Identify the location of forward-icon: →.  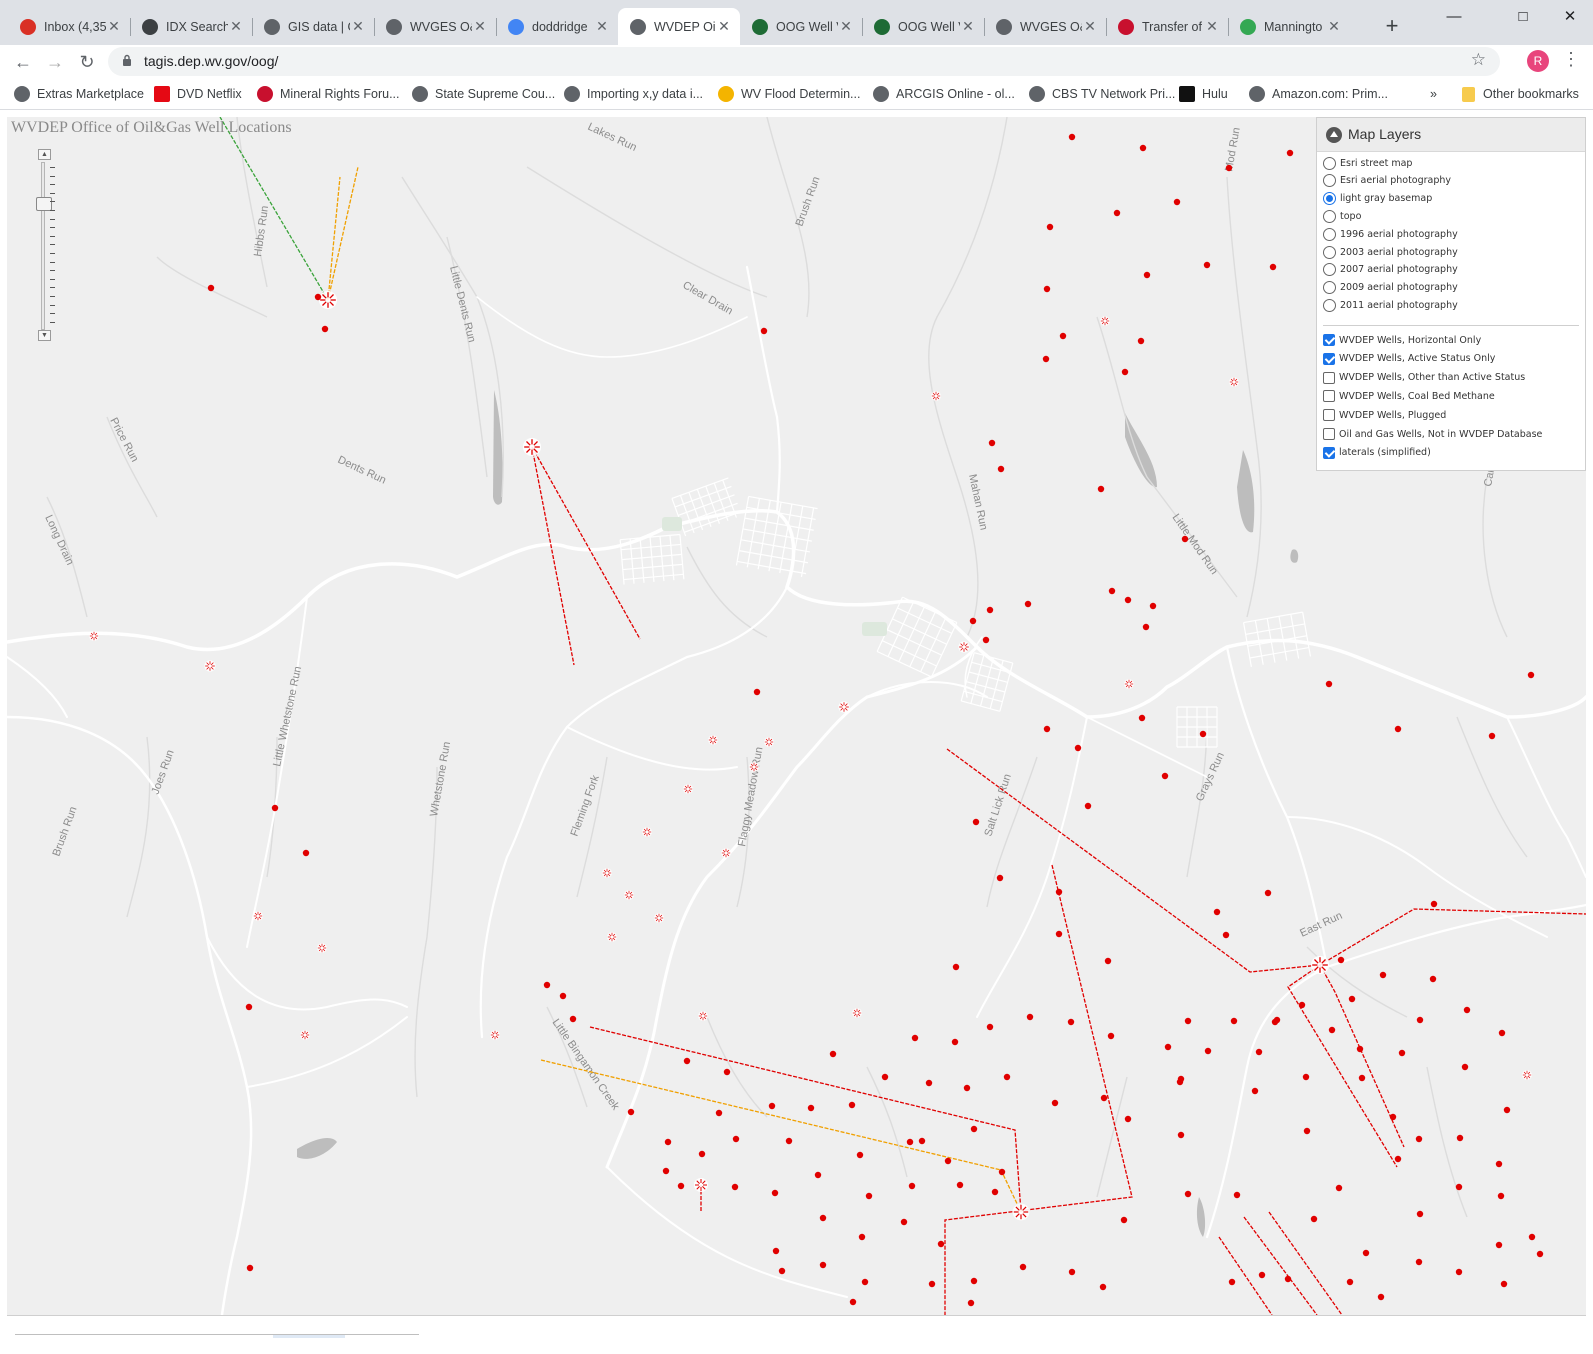
(55, 62).